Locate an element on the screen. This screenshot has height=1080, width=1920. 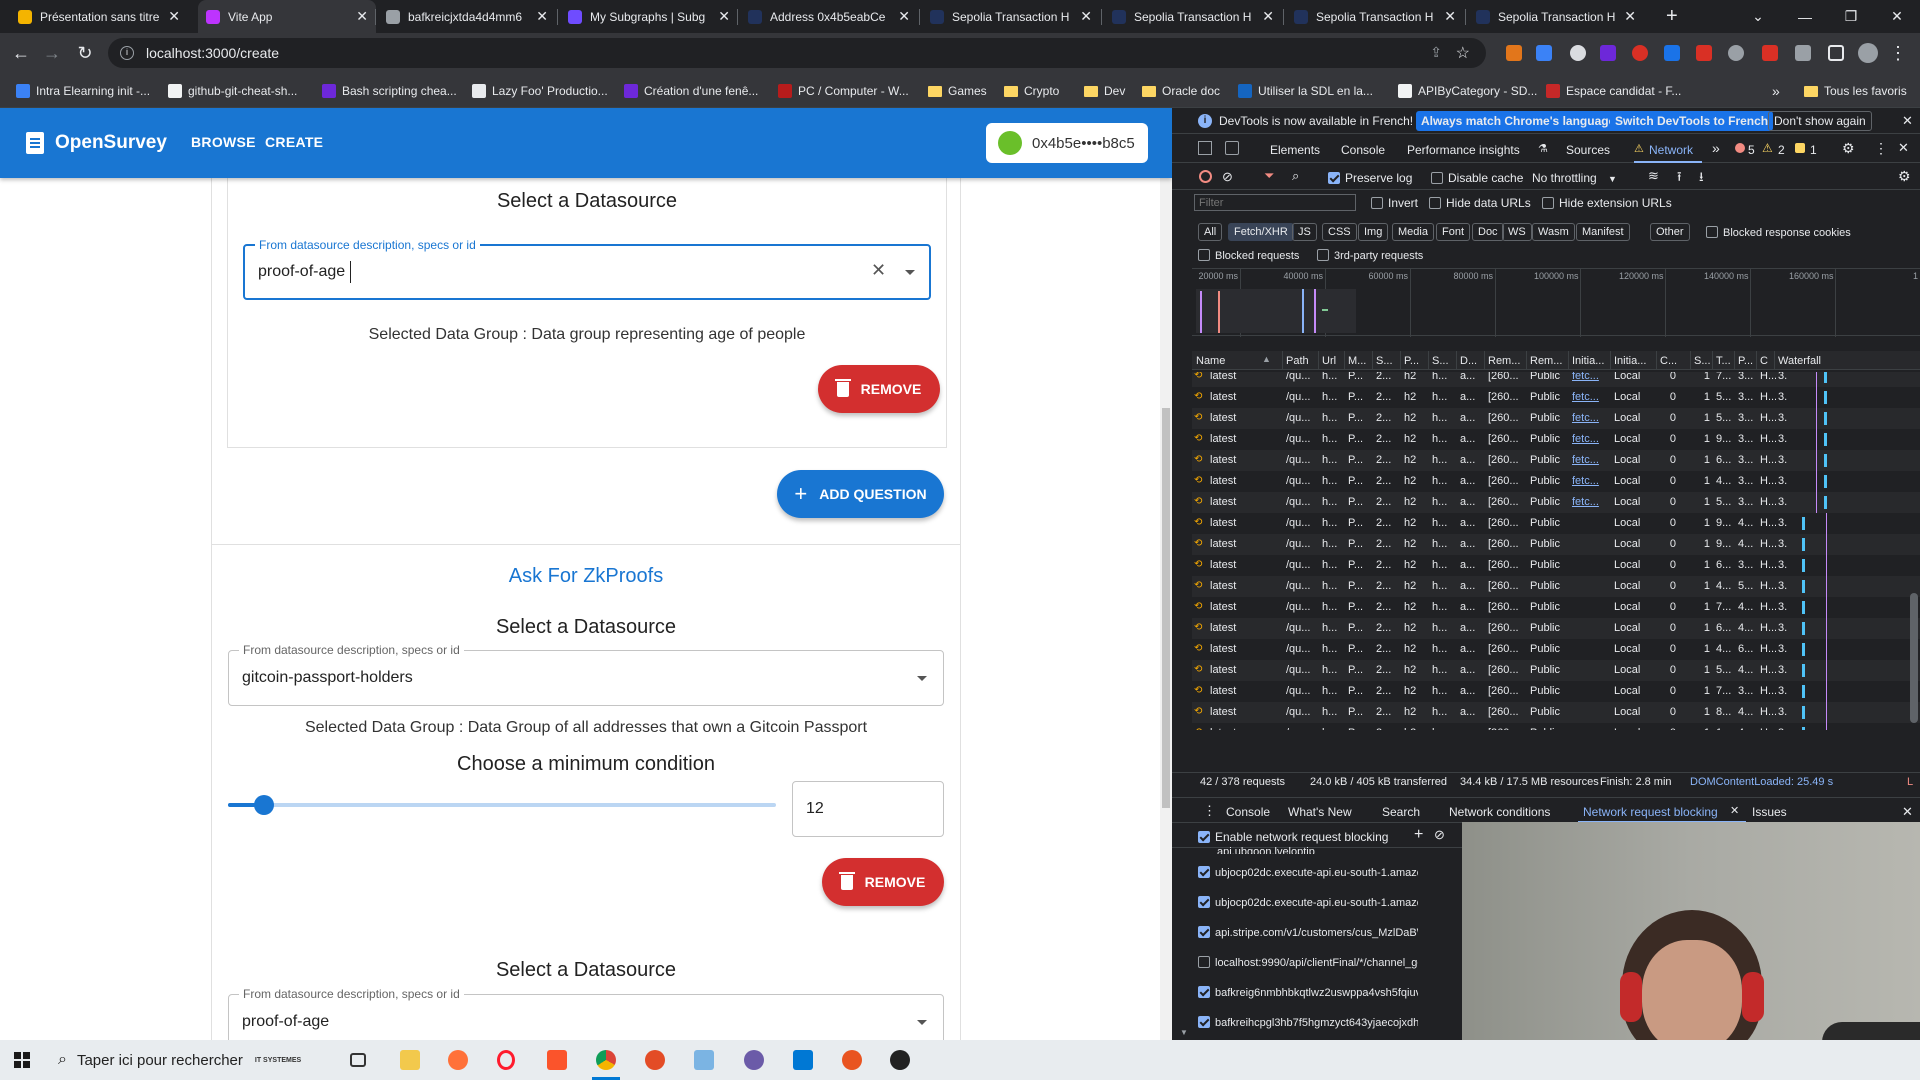
restore-icon: ❐ is located at coordinates (1851, 16).